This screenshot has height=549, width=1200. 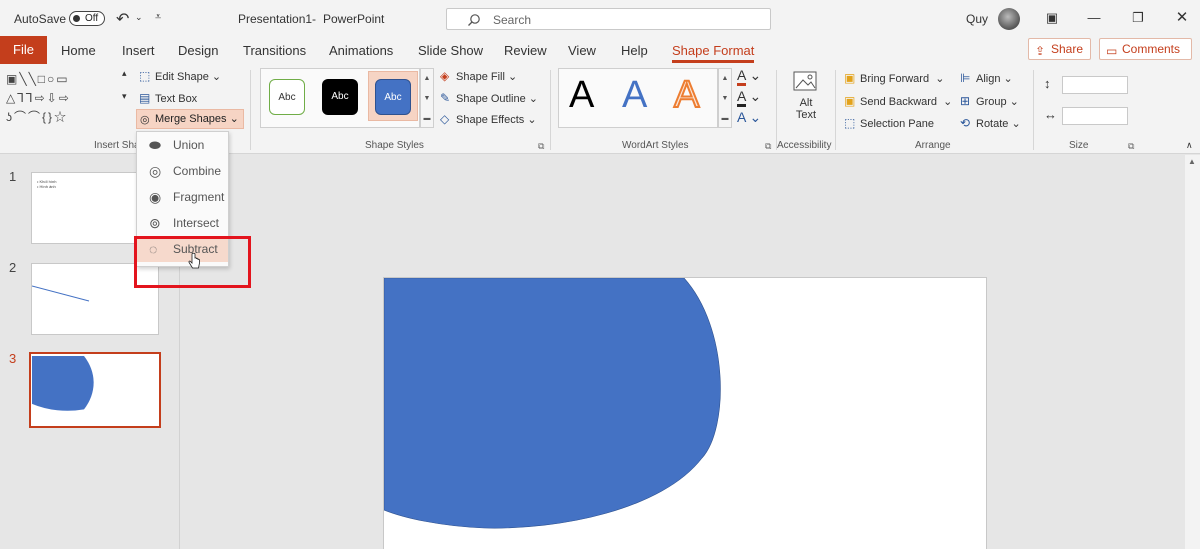 What do you see at coordinates (898, 101) in the screenshot?
I see `send-backward-button: ▣ Send Backward ⌄` at bounding box center [898, 101].